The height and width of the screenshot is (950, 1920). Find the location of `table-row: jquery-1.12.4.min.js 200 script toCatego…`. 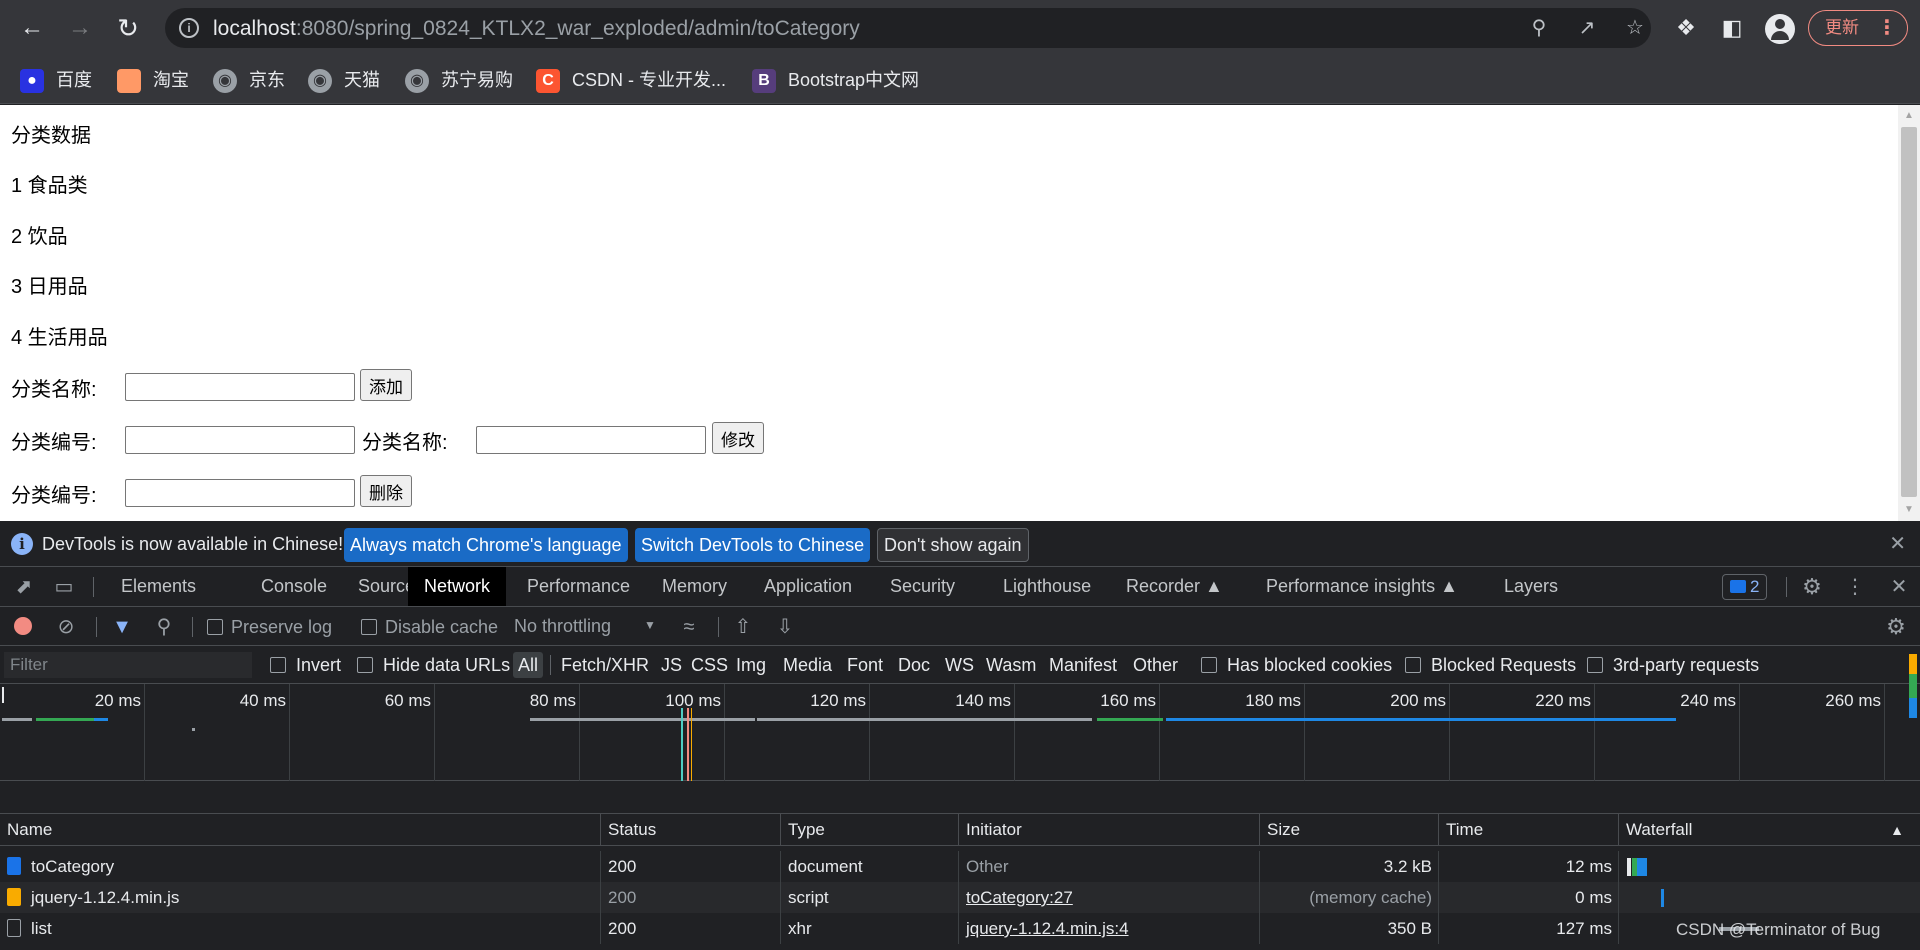

table-row: jquery-1.12.4.min.js 200 script toCatego… is located at coordinates (960, 897).